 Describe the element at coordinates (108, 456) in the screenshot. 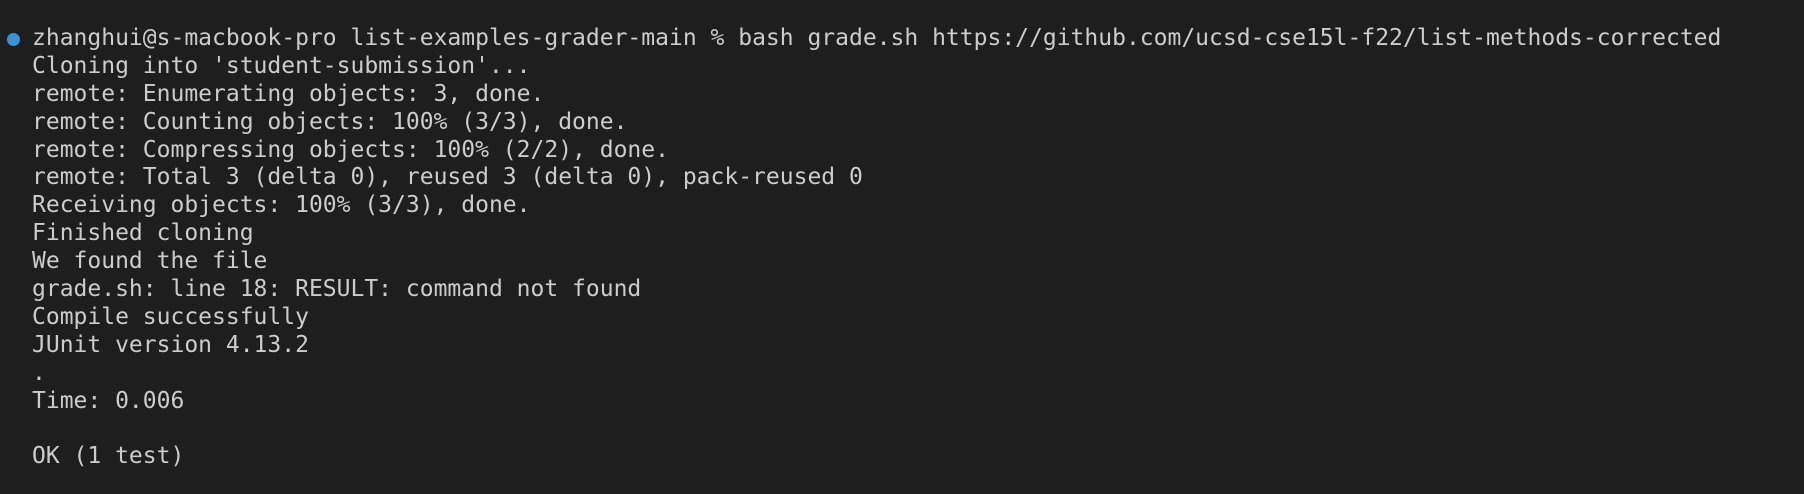

I see `output-line: OK (1 test)` at that location.